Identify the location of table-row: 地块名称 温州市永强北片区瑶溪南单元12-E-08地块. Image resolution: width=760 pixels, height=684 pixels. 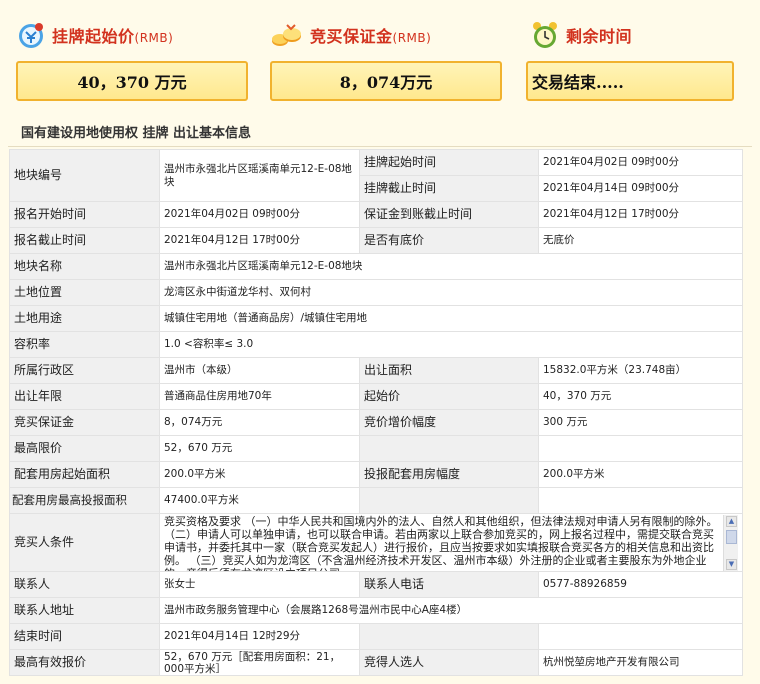
(376, 266).